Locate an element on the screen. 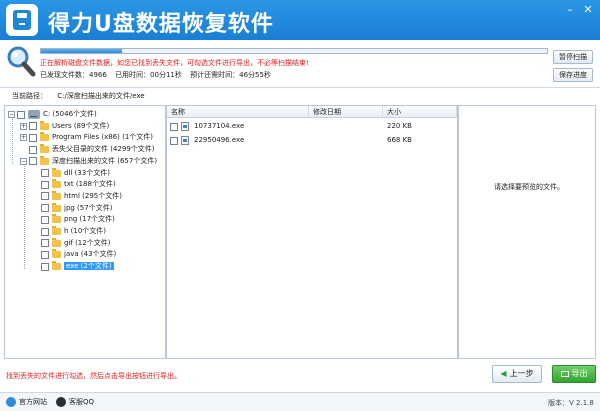 The height and width of the screenshot is (411, 600). column-header-date: 修改日期 is located at coordinates (346, 112).